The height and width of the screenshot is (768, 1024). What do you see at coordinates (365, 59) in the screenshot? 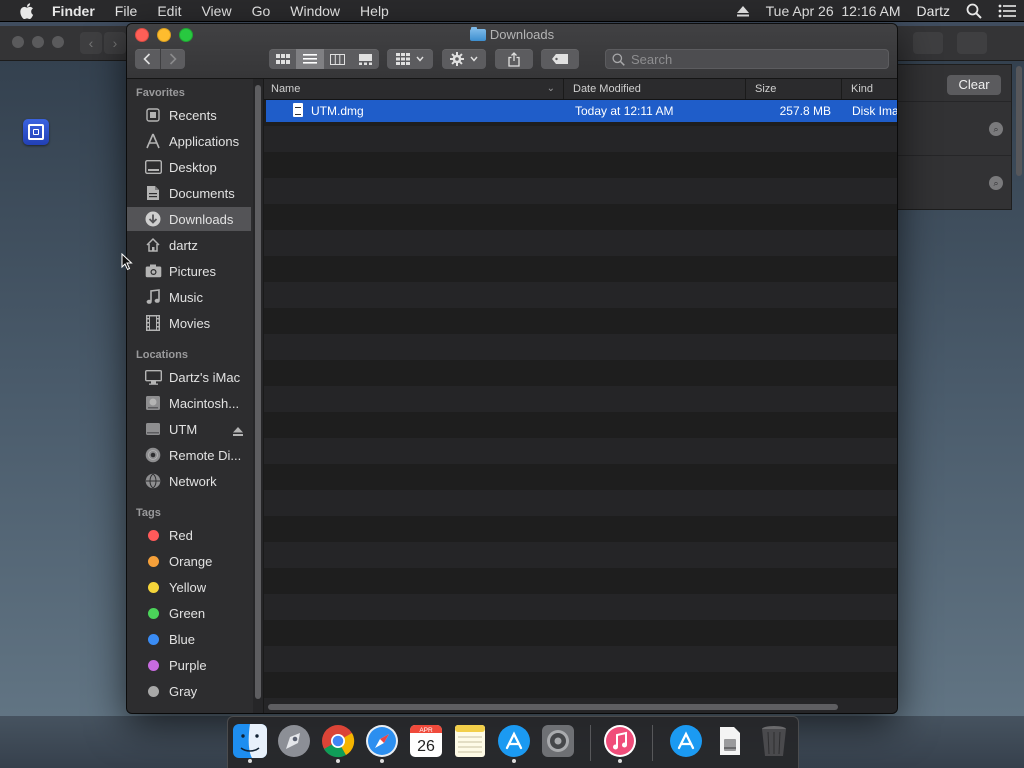
I see `gallery-view-button` at bounding box center [365, 59].